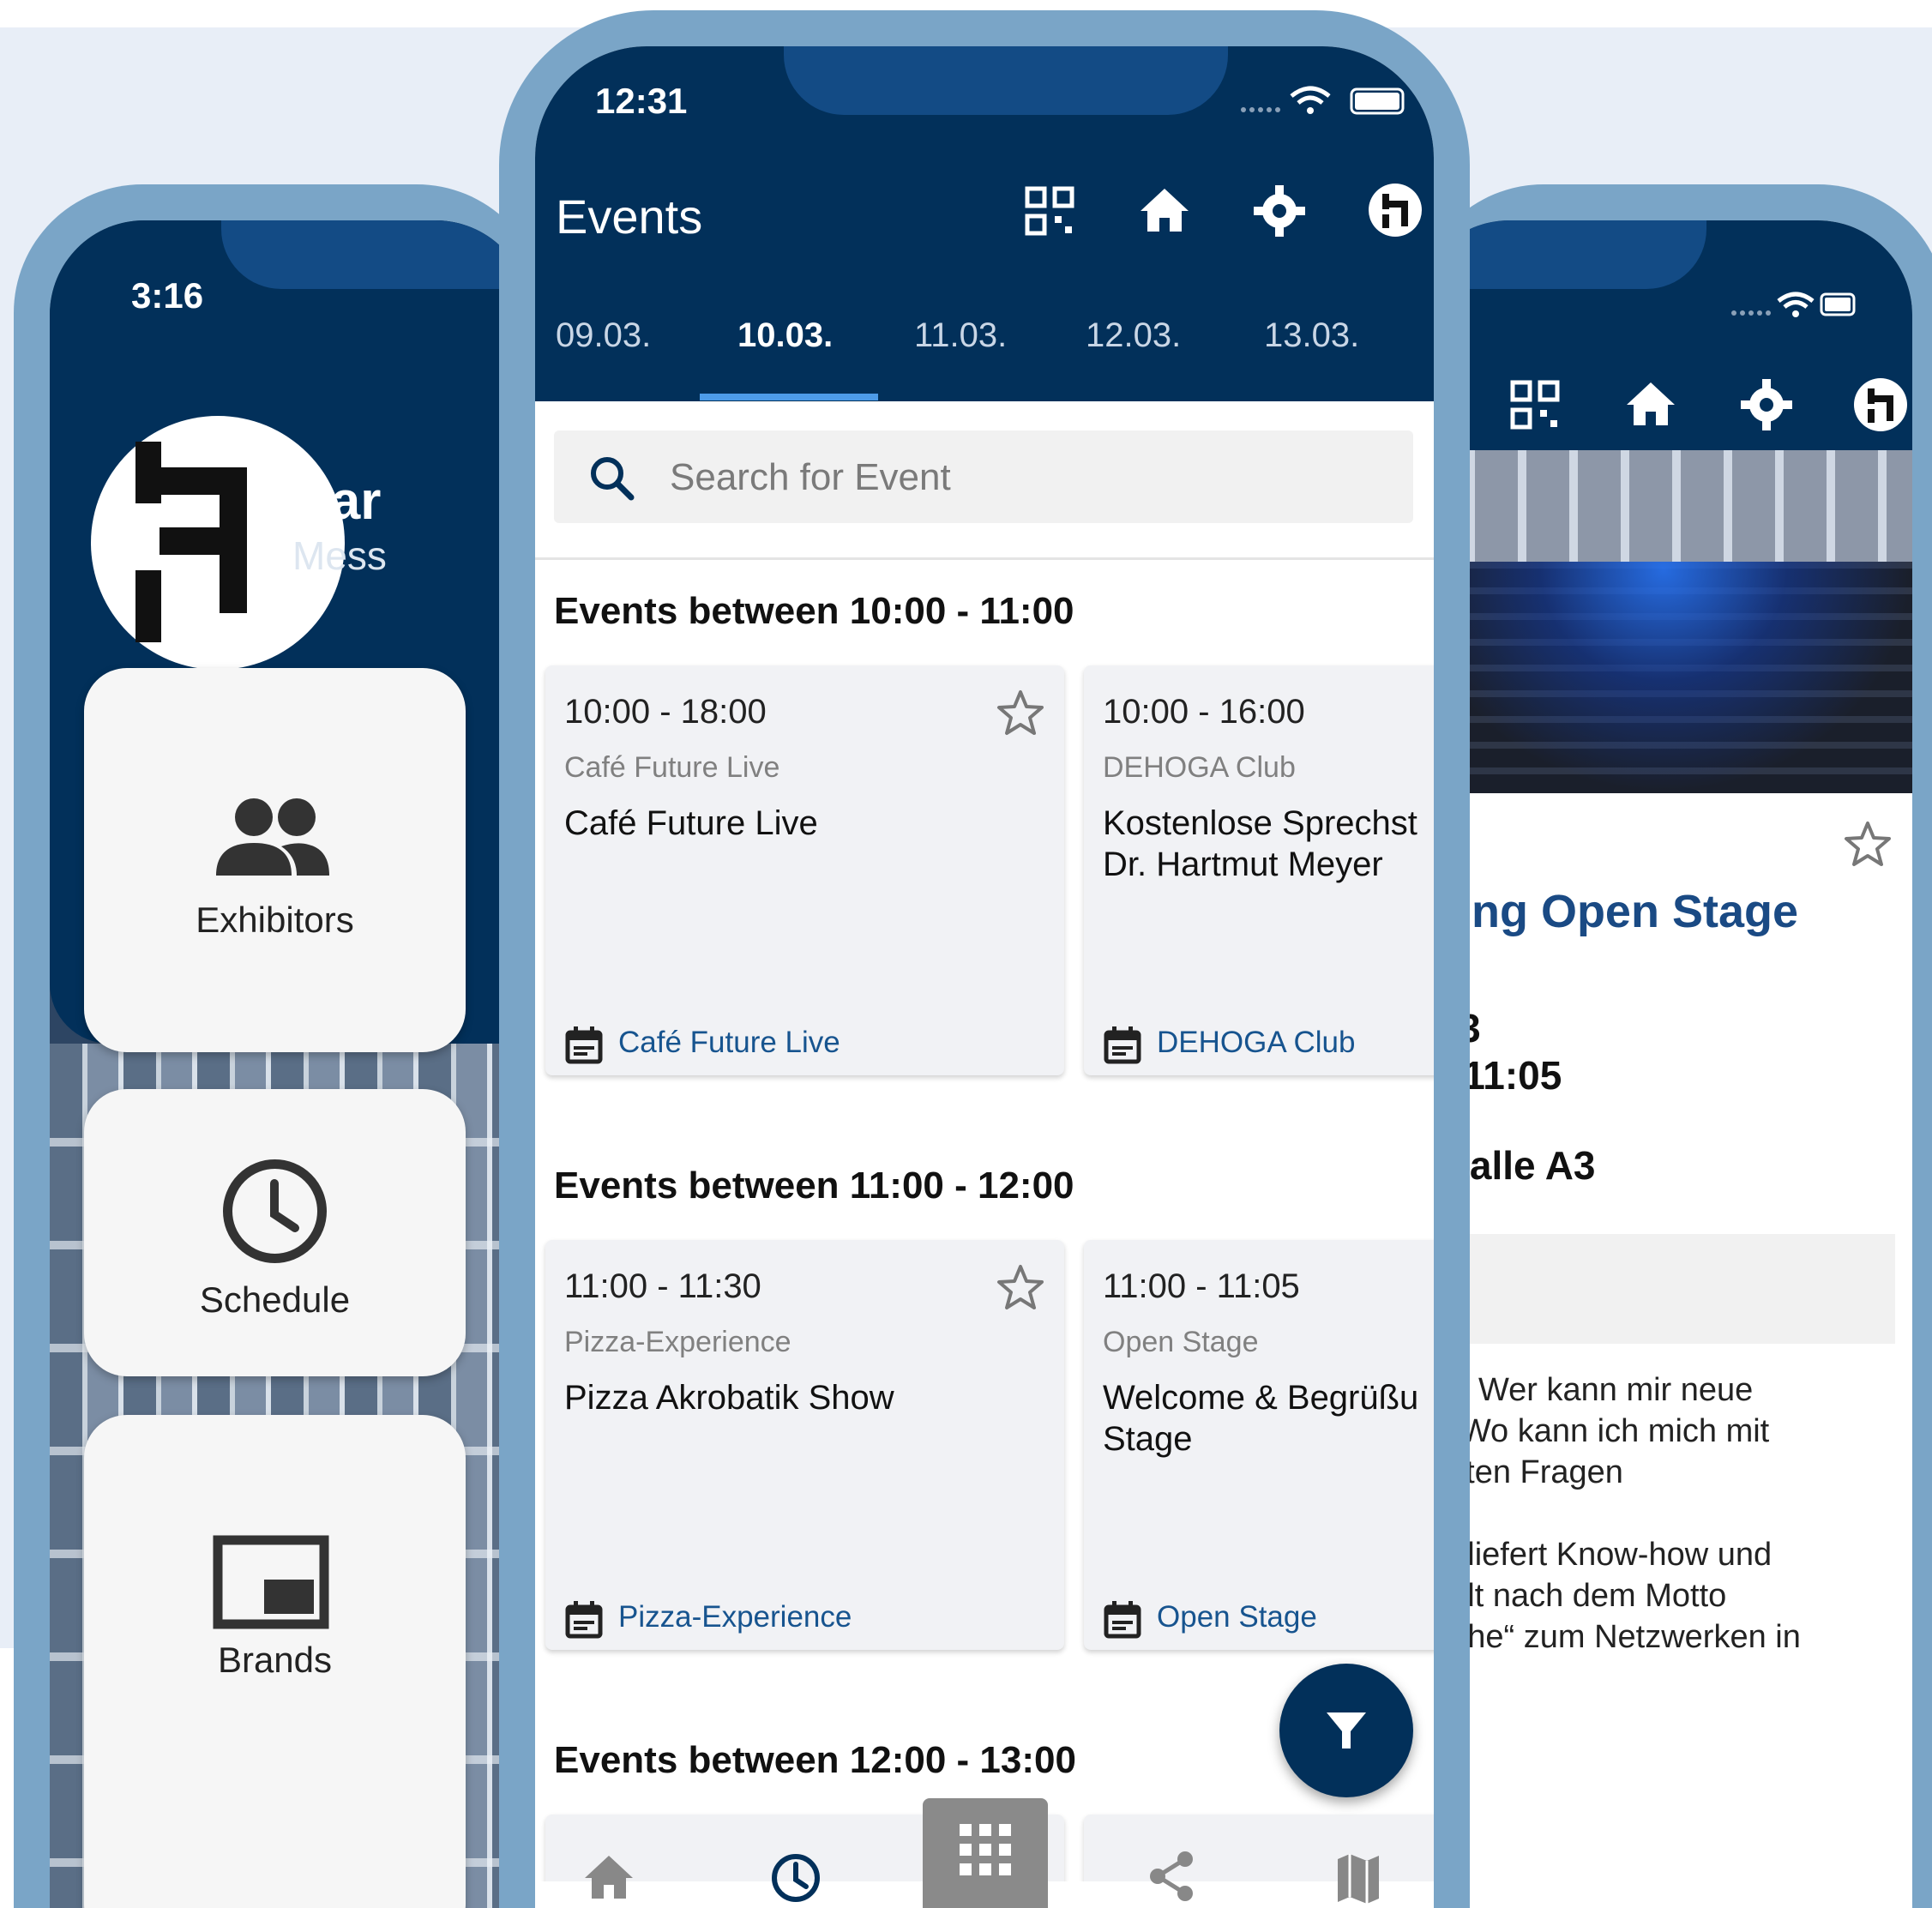 The width and height of the screenshot is (1932, 1908). What do you see at coordinates (613, 479) in the screenshot?
I see `search-icon` at bounding box center [613, 479].